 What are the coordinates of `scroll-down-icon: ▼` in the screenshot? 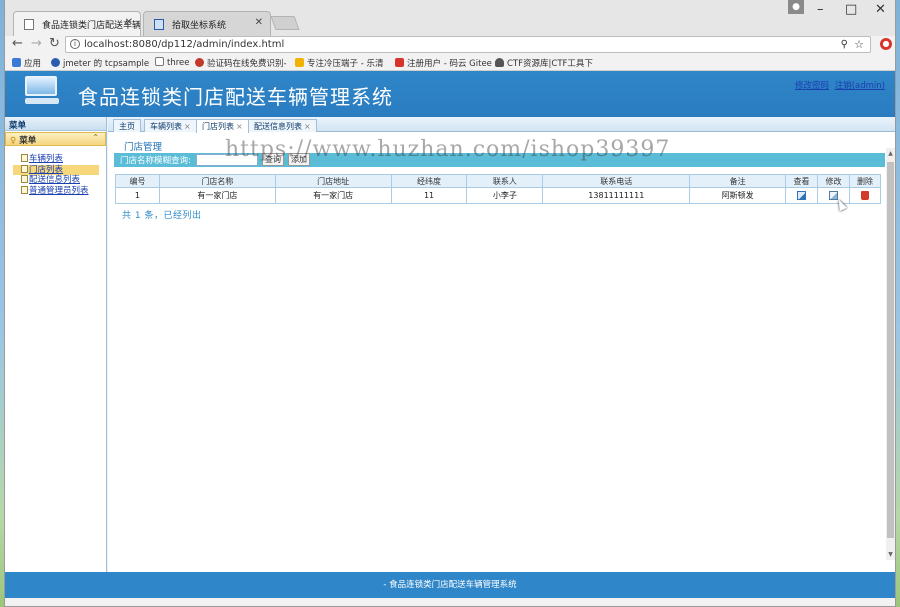 It's located at (890, 554).